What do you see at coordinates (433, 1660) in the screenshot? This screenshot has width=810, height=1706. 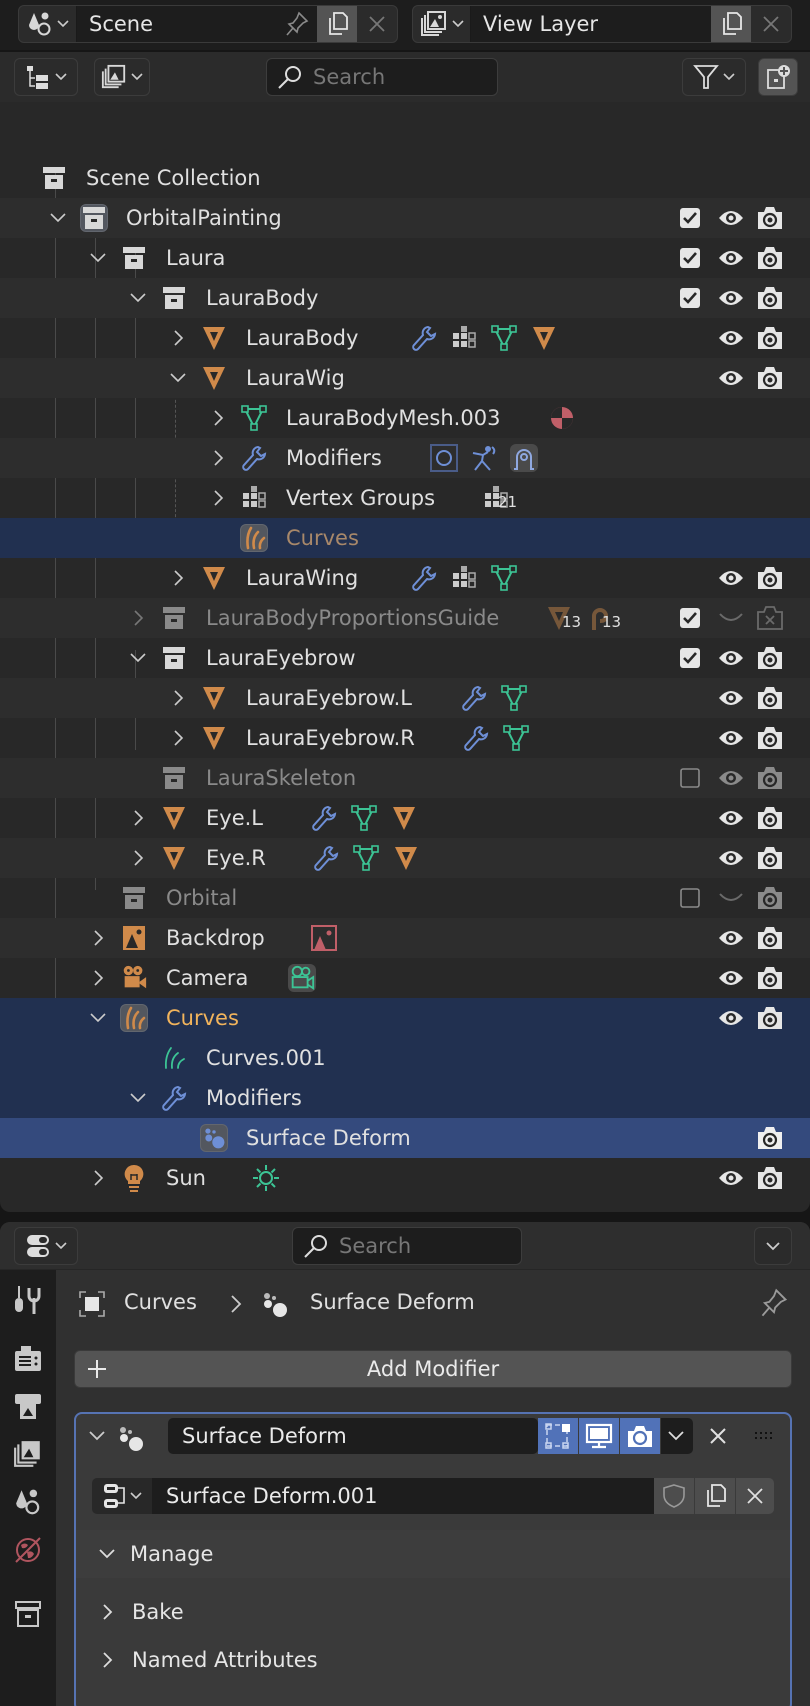 I see `named-attributes-subpanel-header: Named Attributes` at bounding box center [433, 1660].